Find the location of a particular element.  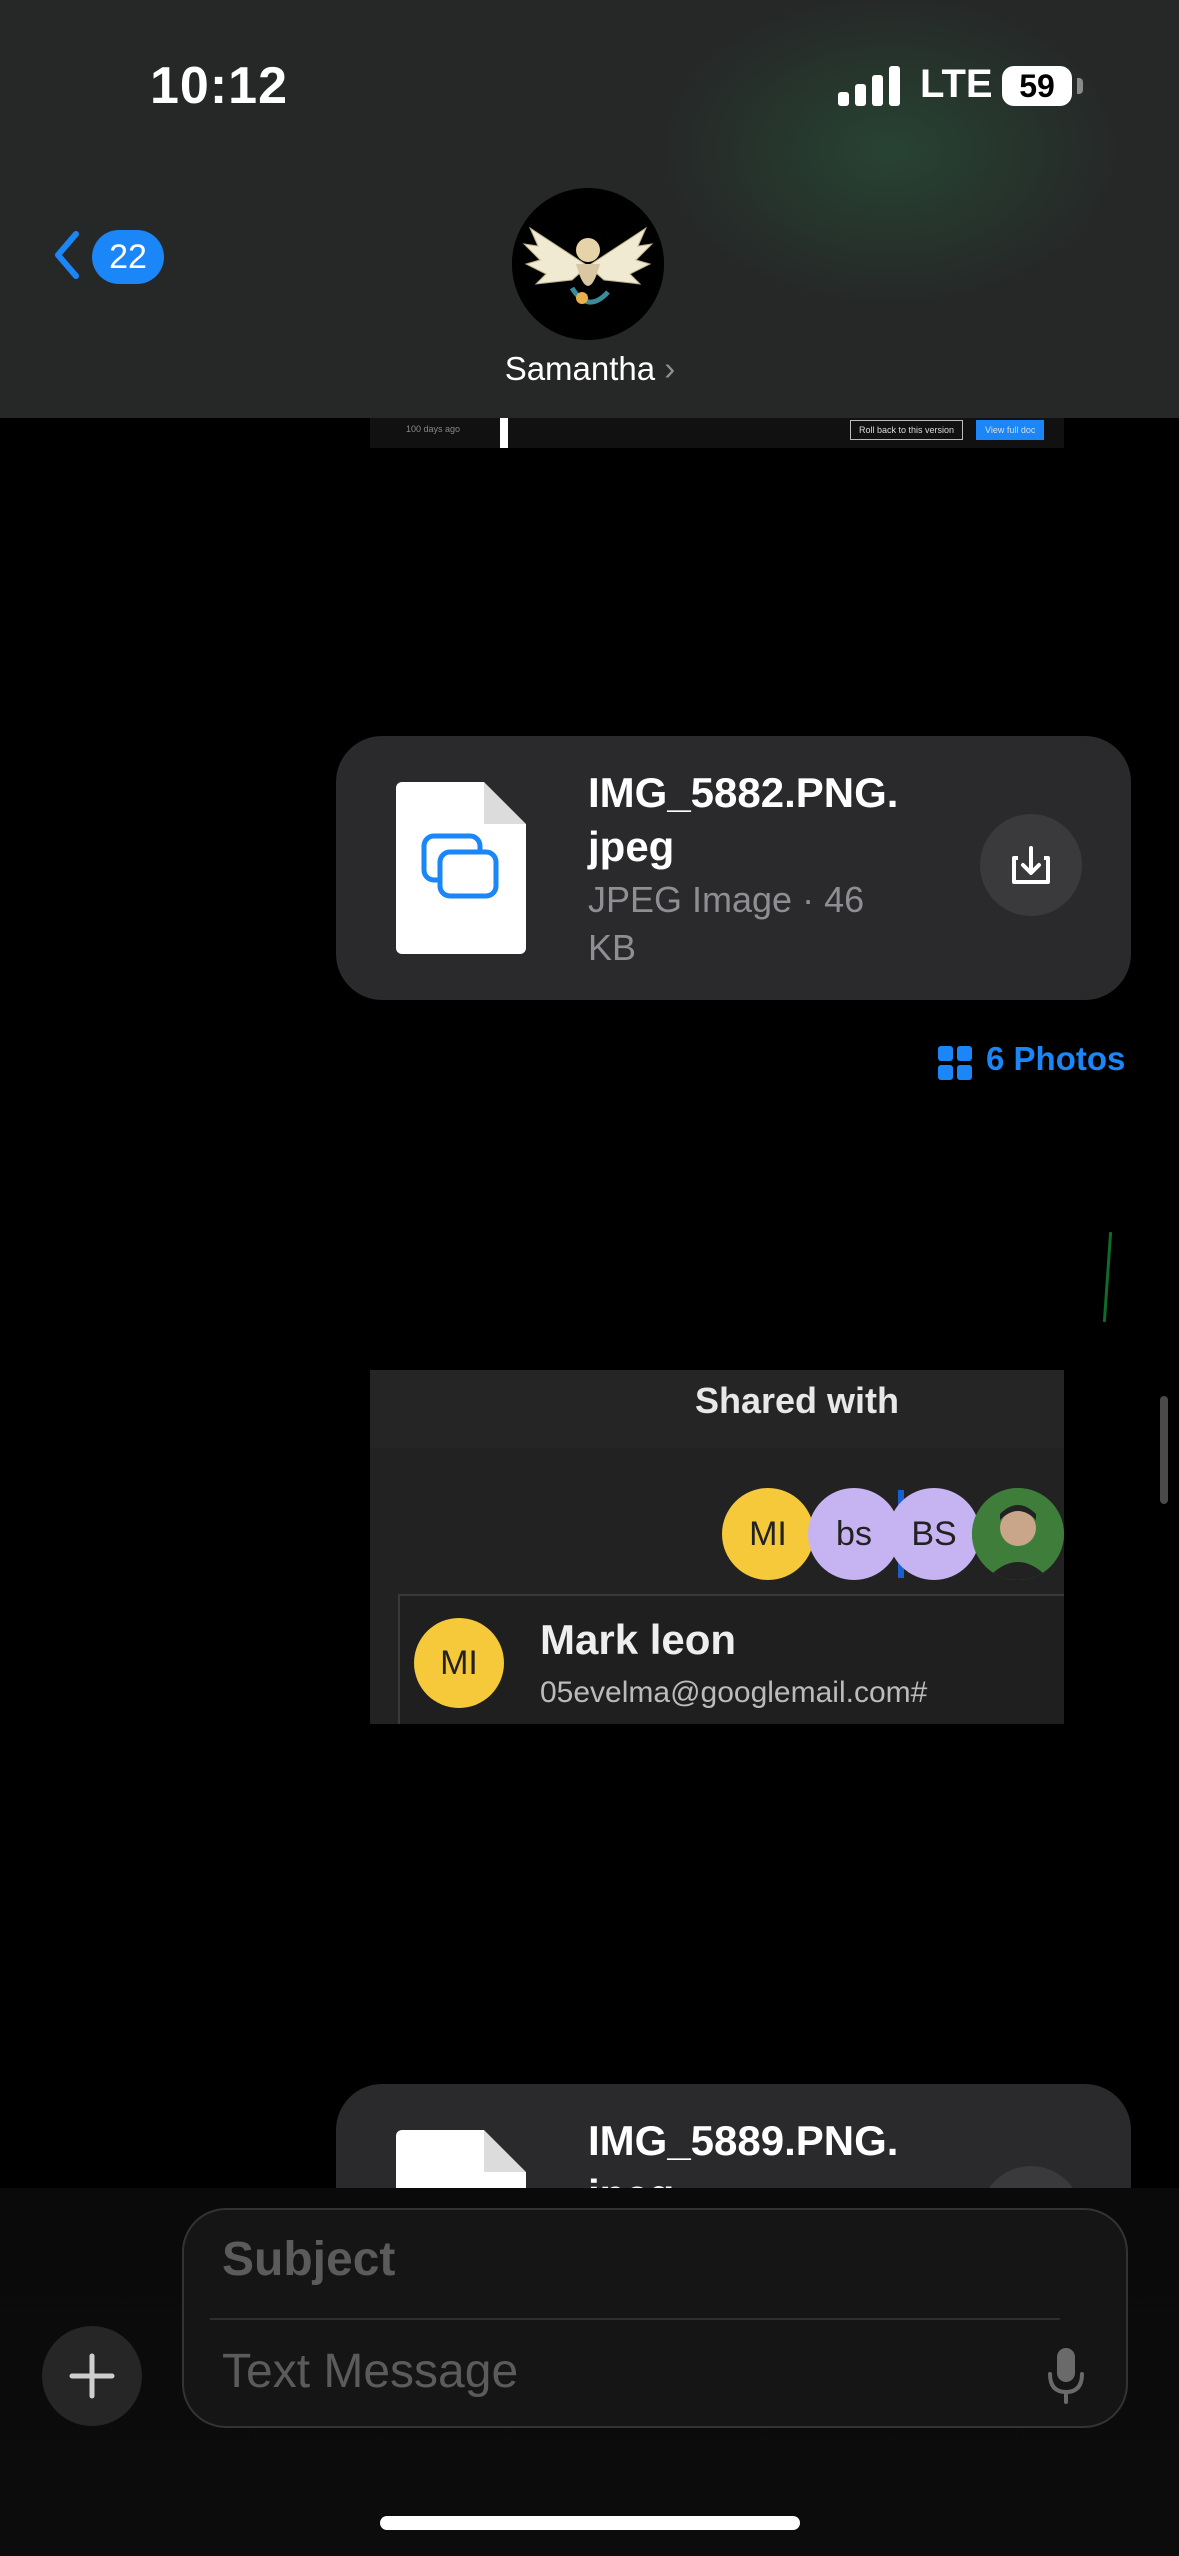

file-name: IMG_5889.PNG. jpeg is located at coordinates (743, 2155).